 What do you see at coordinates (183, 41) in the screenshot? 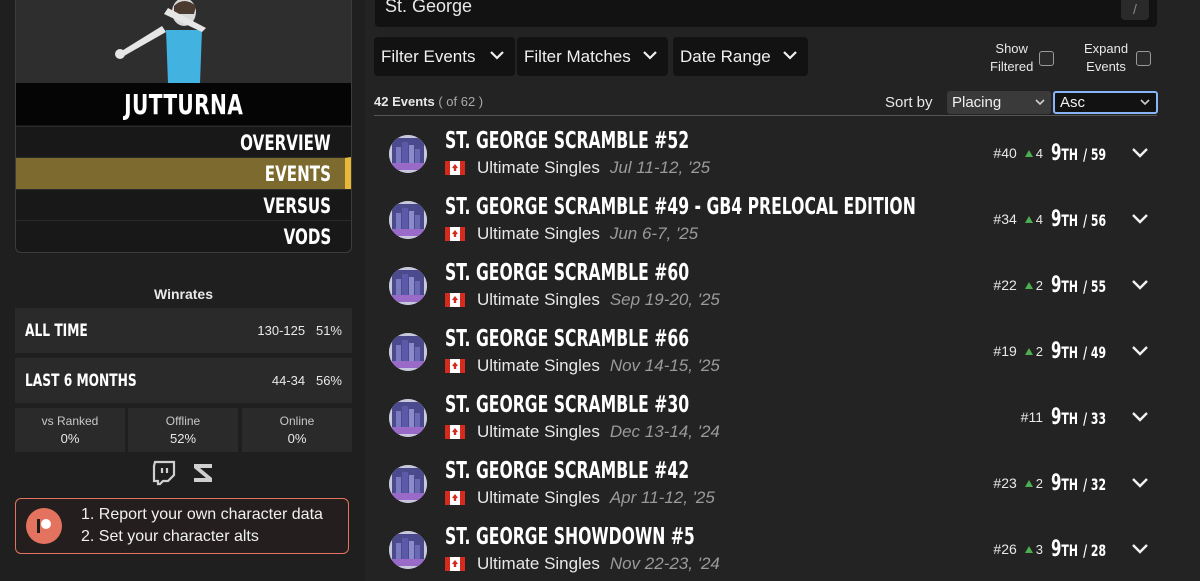
I see `character-portrait` at bounding box center [183, 41].